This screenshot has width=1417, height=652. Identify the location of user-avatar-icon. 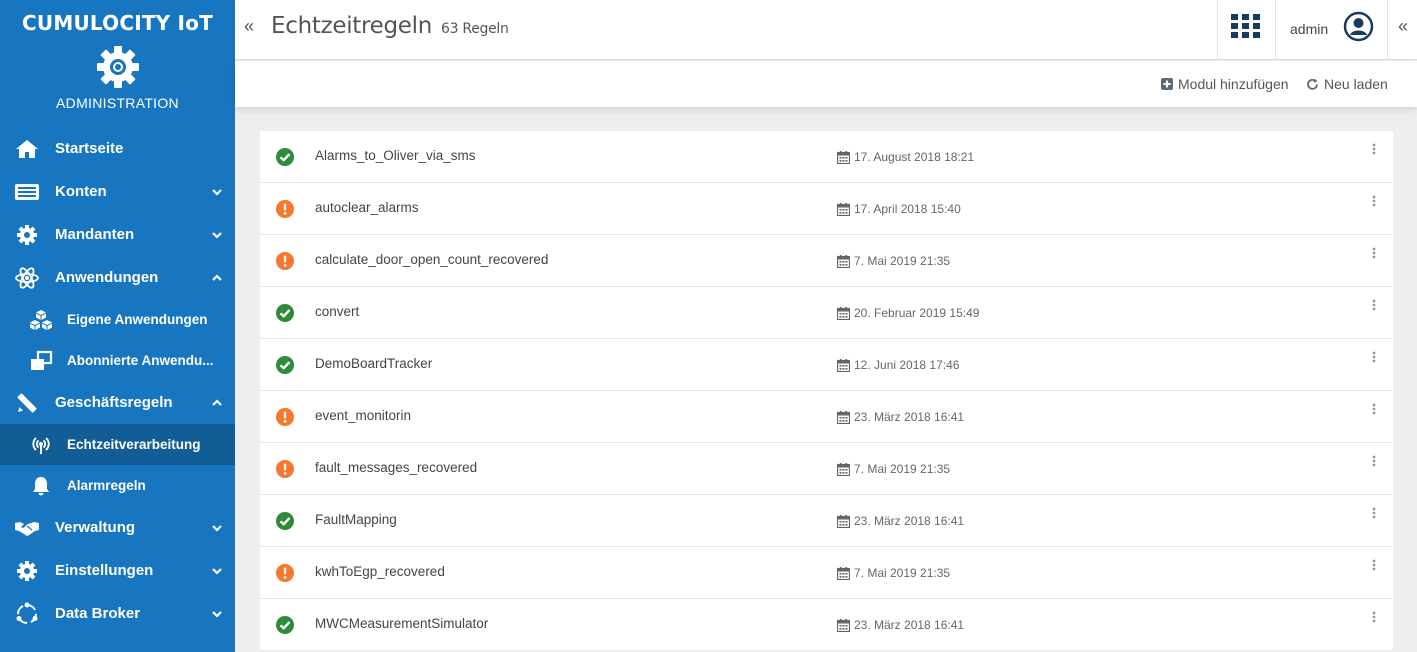
(1358, 26).